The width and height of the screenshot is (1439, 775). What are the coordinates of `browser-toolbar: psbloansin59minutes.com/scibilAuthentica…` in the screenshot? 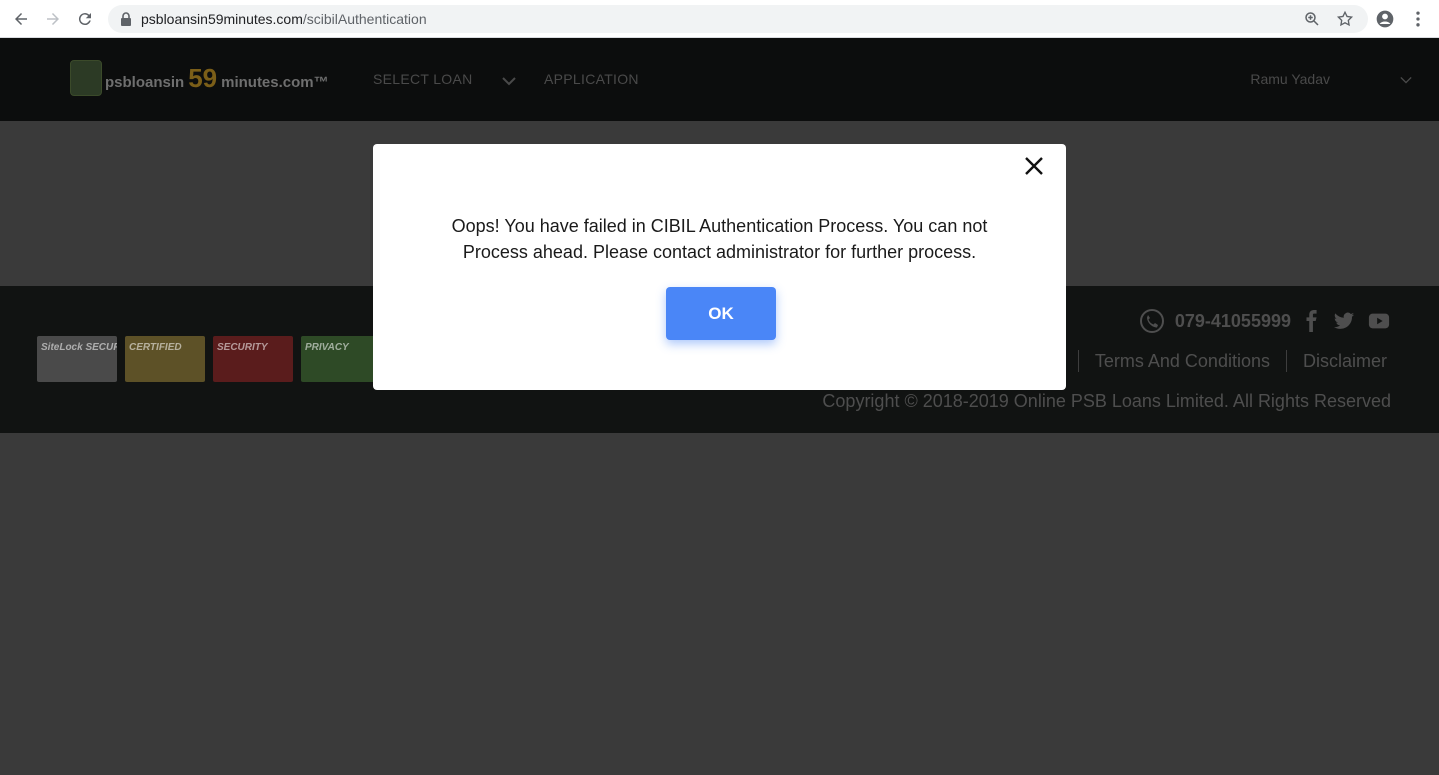 It's located at (719, 19).